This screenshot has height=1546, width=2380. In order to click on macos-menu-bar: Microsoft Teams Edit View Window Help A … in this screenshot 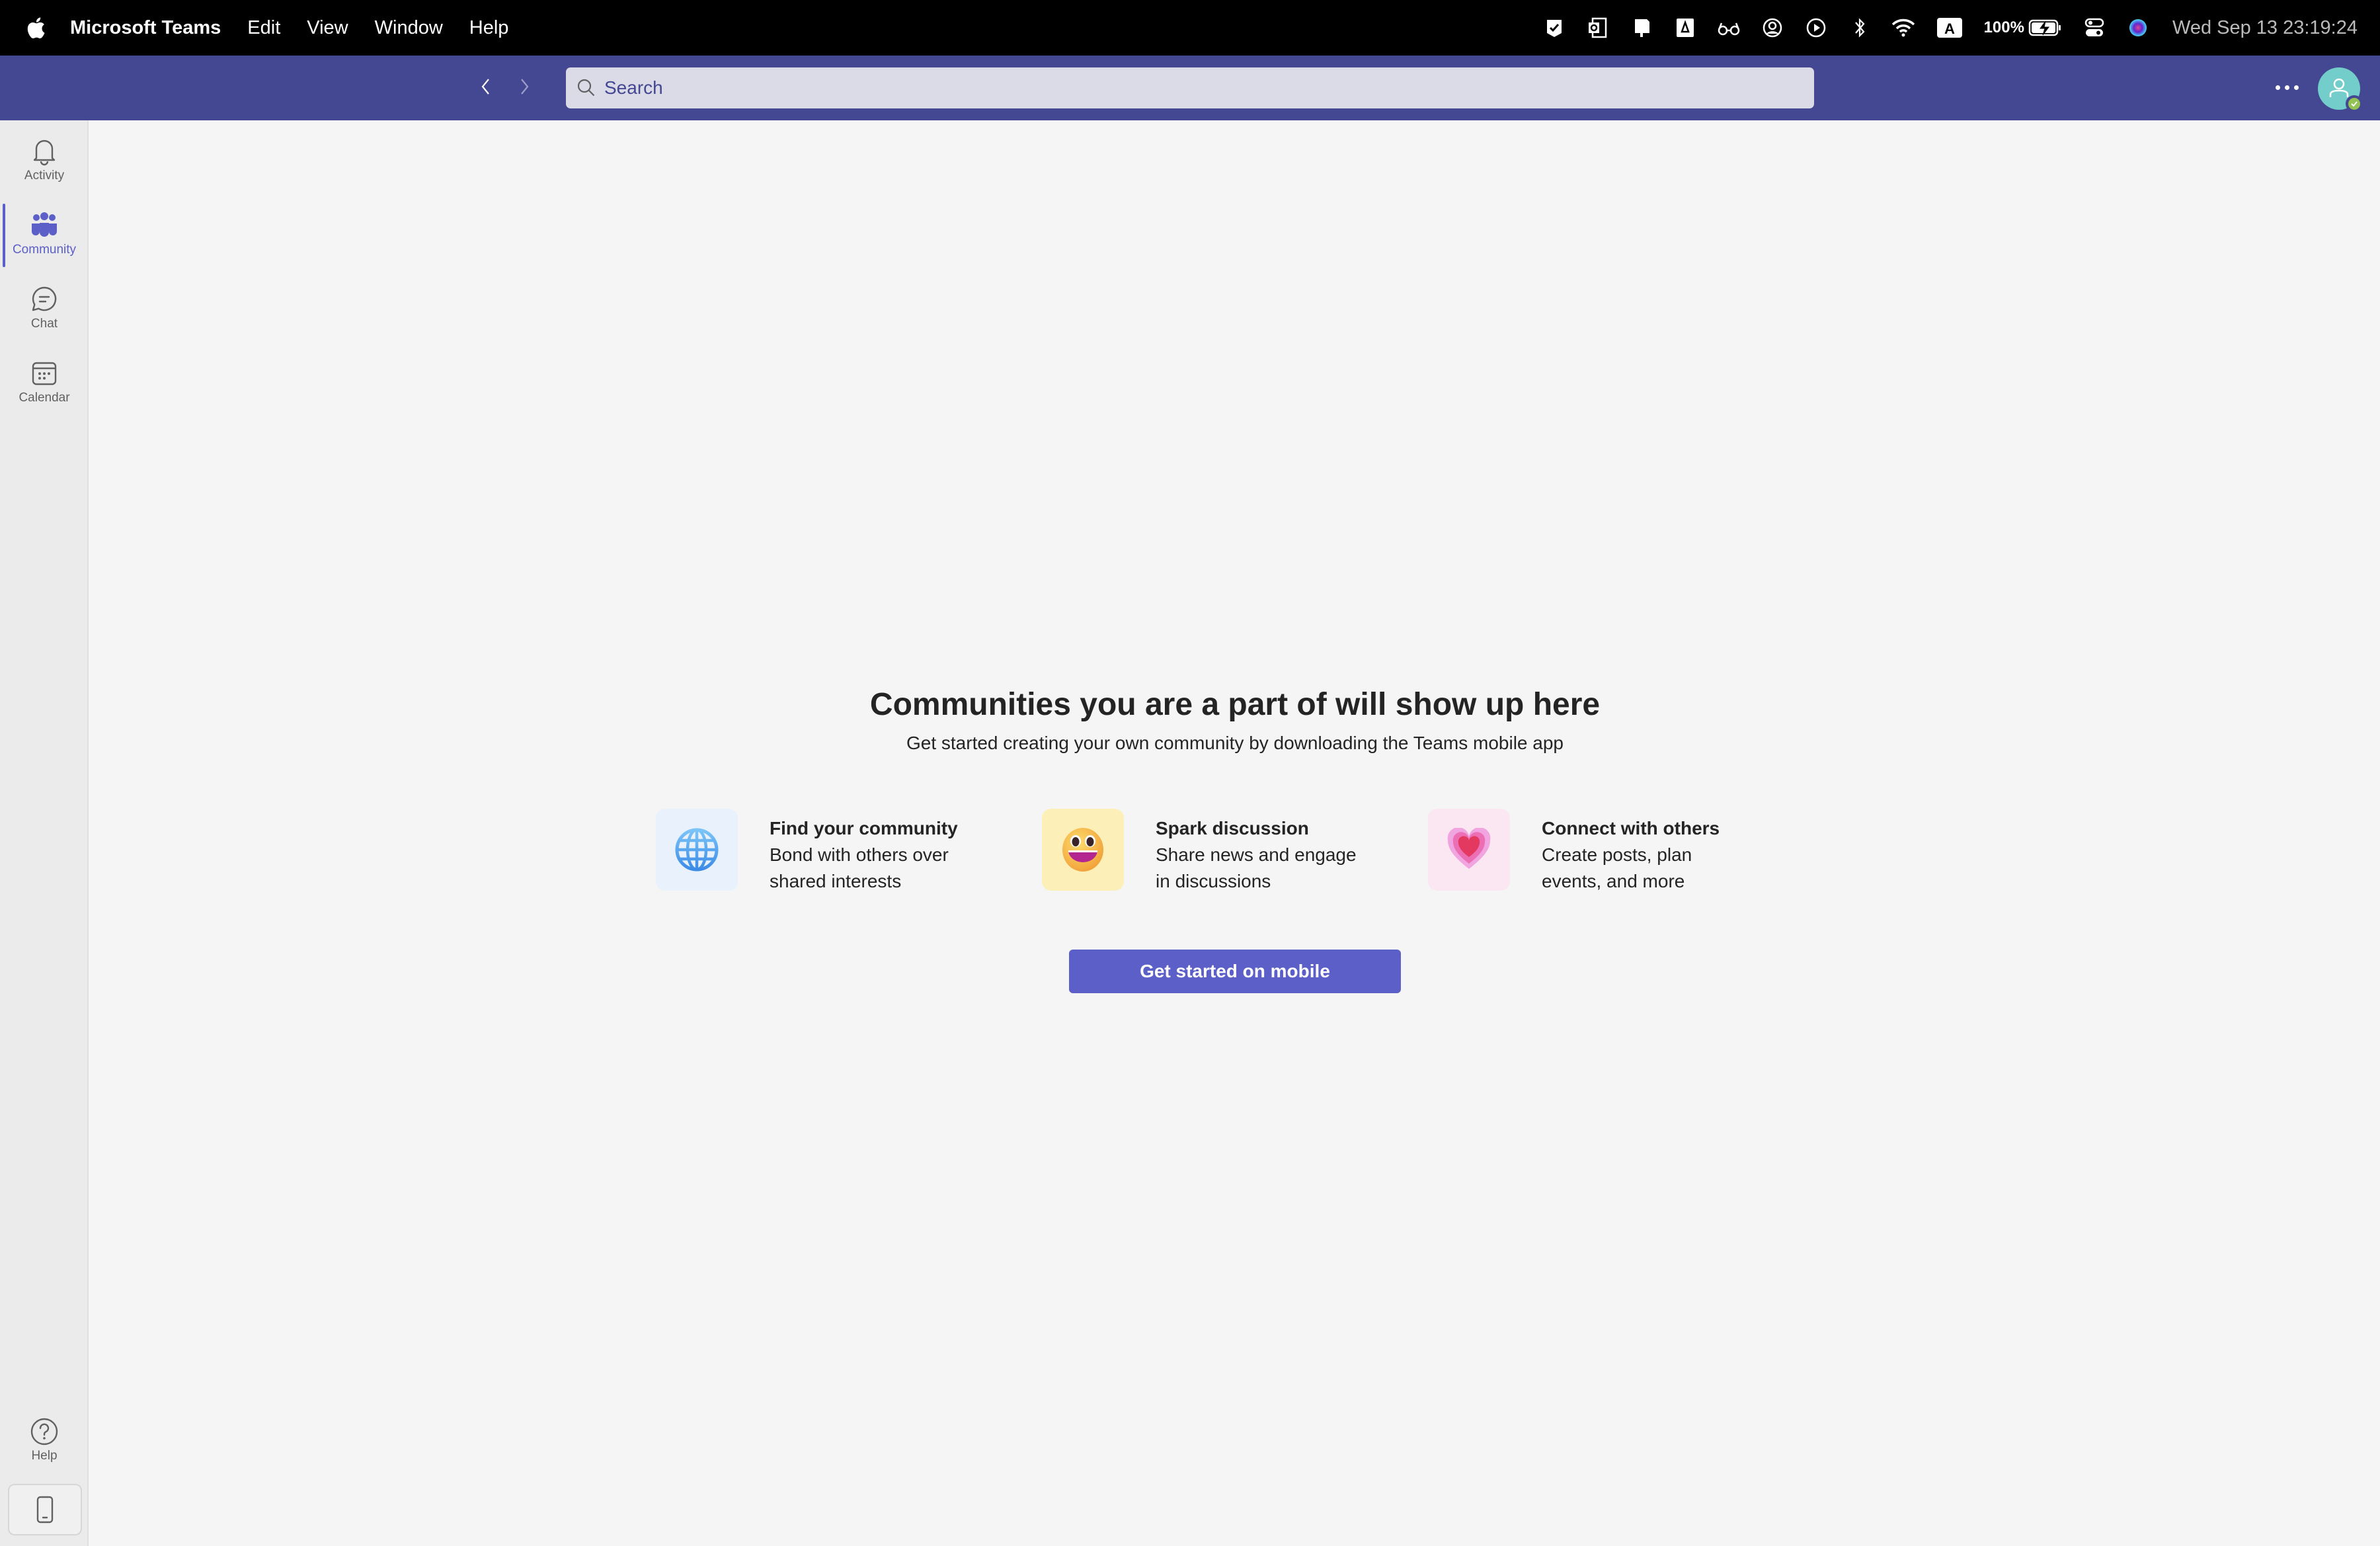, I will do `click(1190, 28)`.